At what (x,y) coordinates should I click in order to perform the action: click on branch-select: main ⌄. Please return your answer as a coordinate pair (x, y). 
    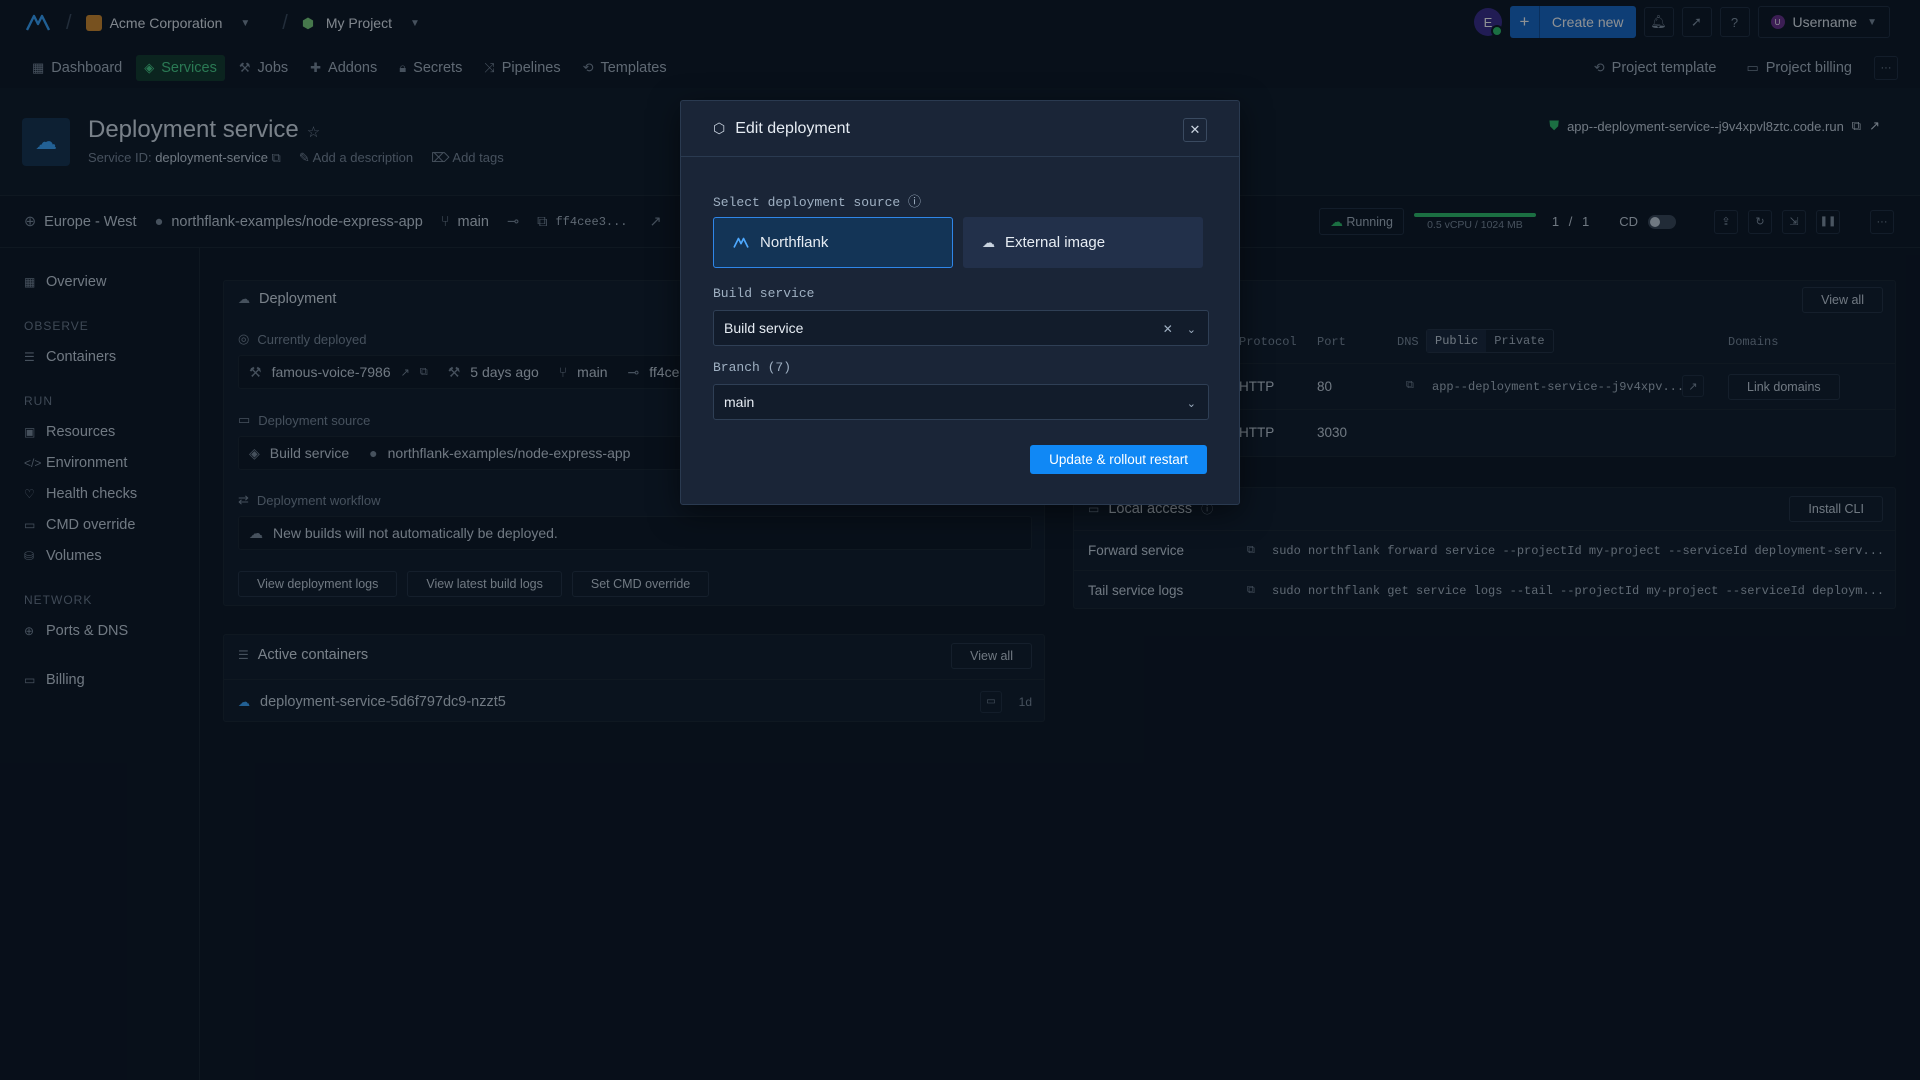
    Looking at the image, I should click on (961, 402).